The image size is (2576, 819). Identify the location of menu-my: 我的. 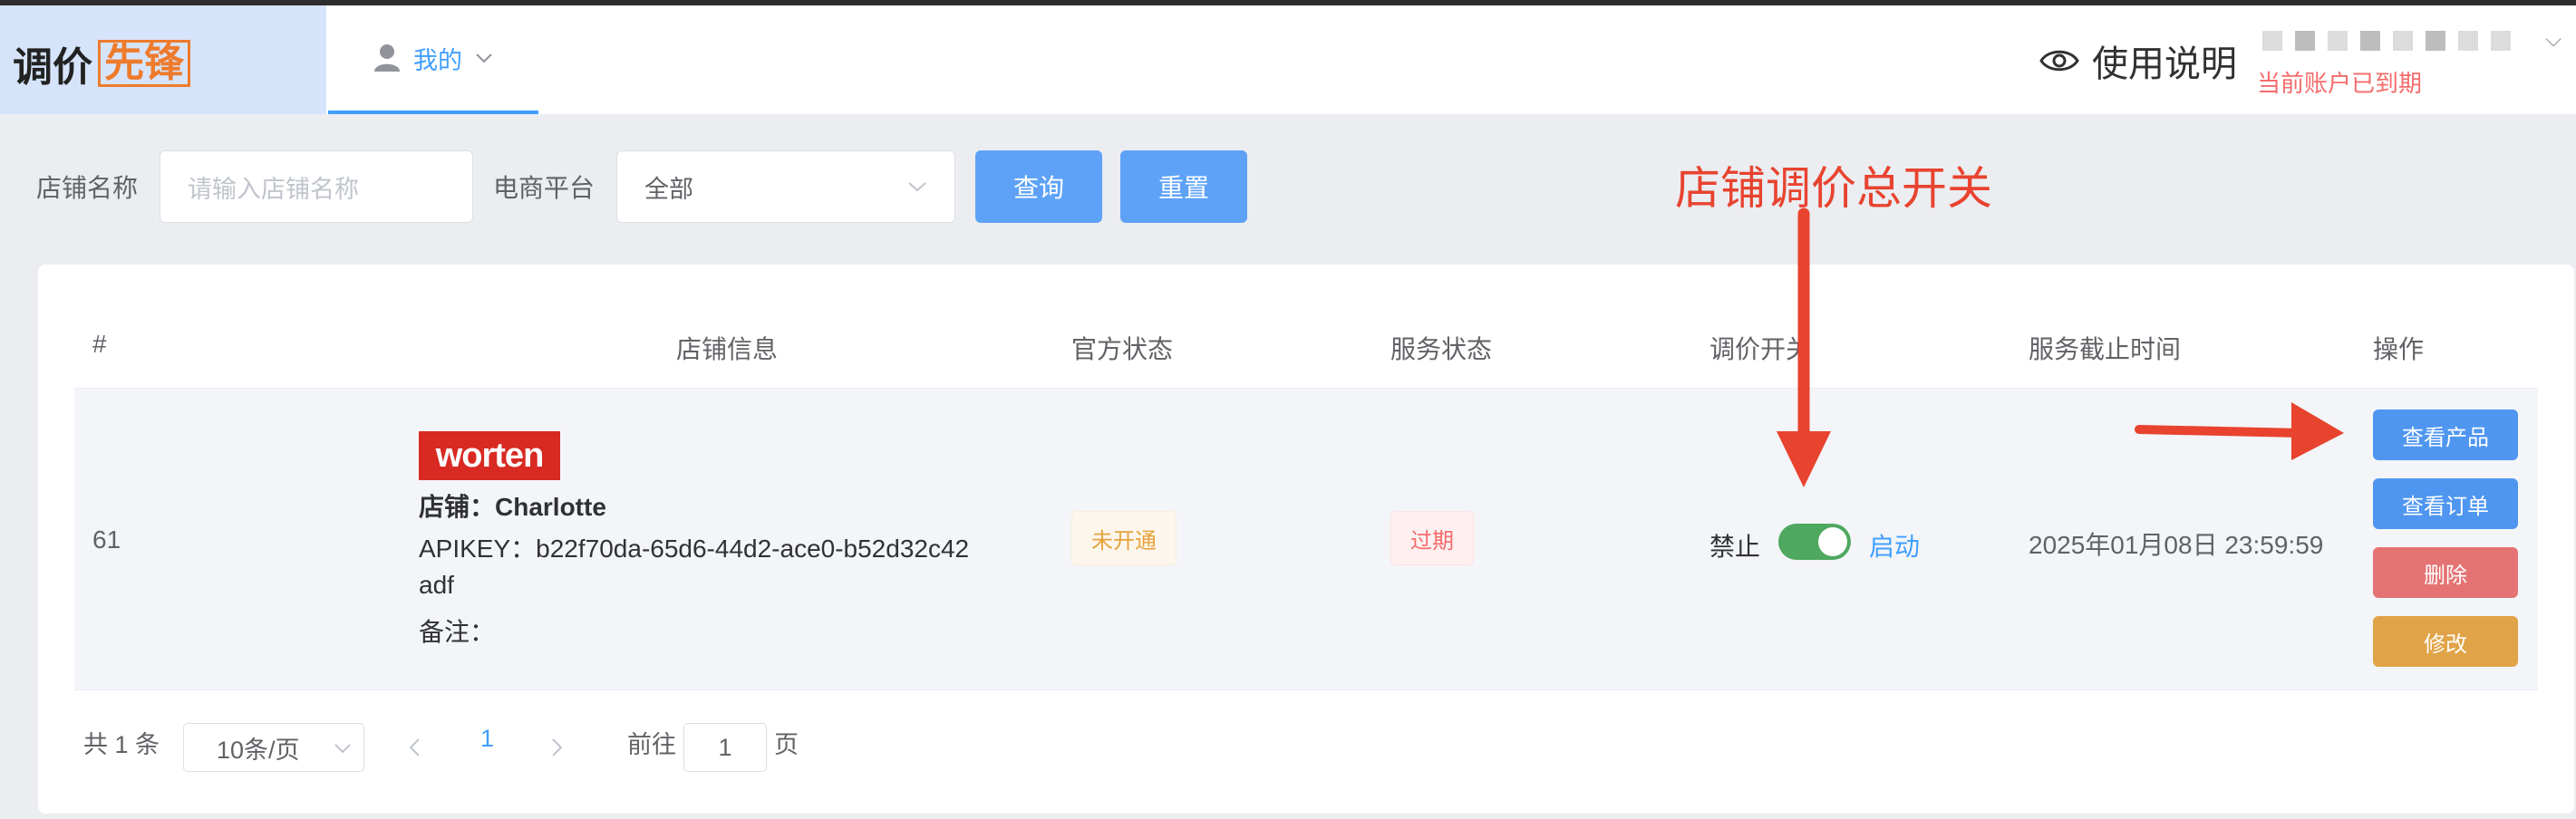
(433, 60).